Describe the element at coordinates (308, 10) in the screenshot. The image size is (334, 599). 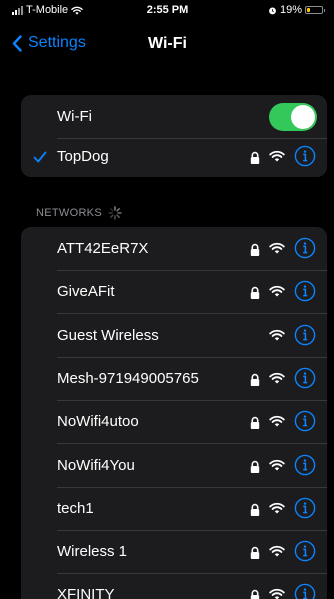
I see `battery-fill` at that location.